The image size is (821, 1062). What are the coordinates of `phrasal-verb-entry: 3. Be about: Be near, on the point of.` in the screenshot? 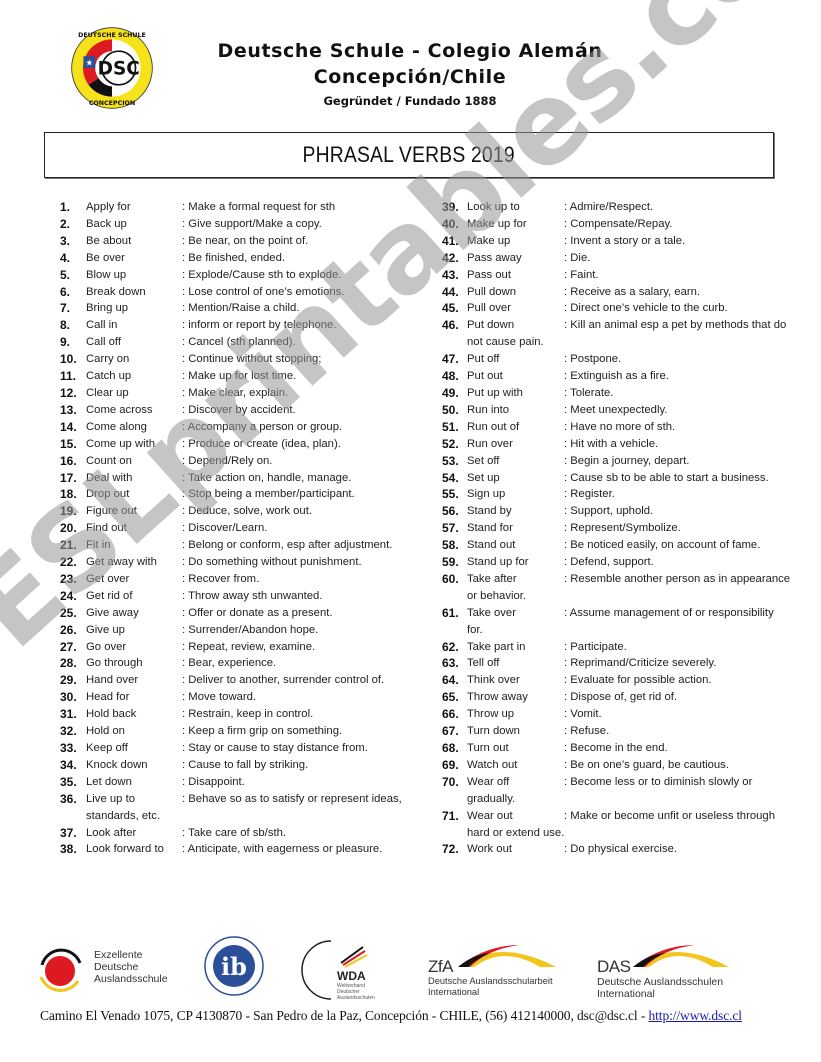 It's located at (240, 241).